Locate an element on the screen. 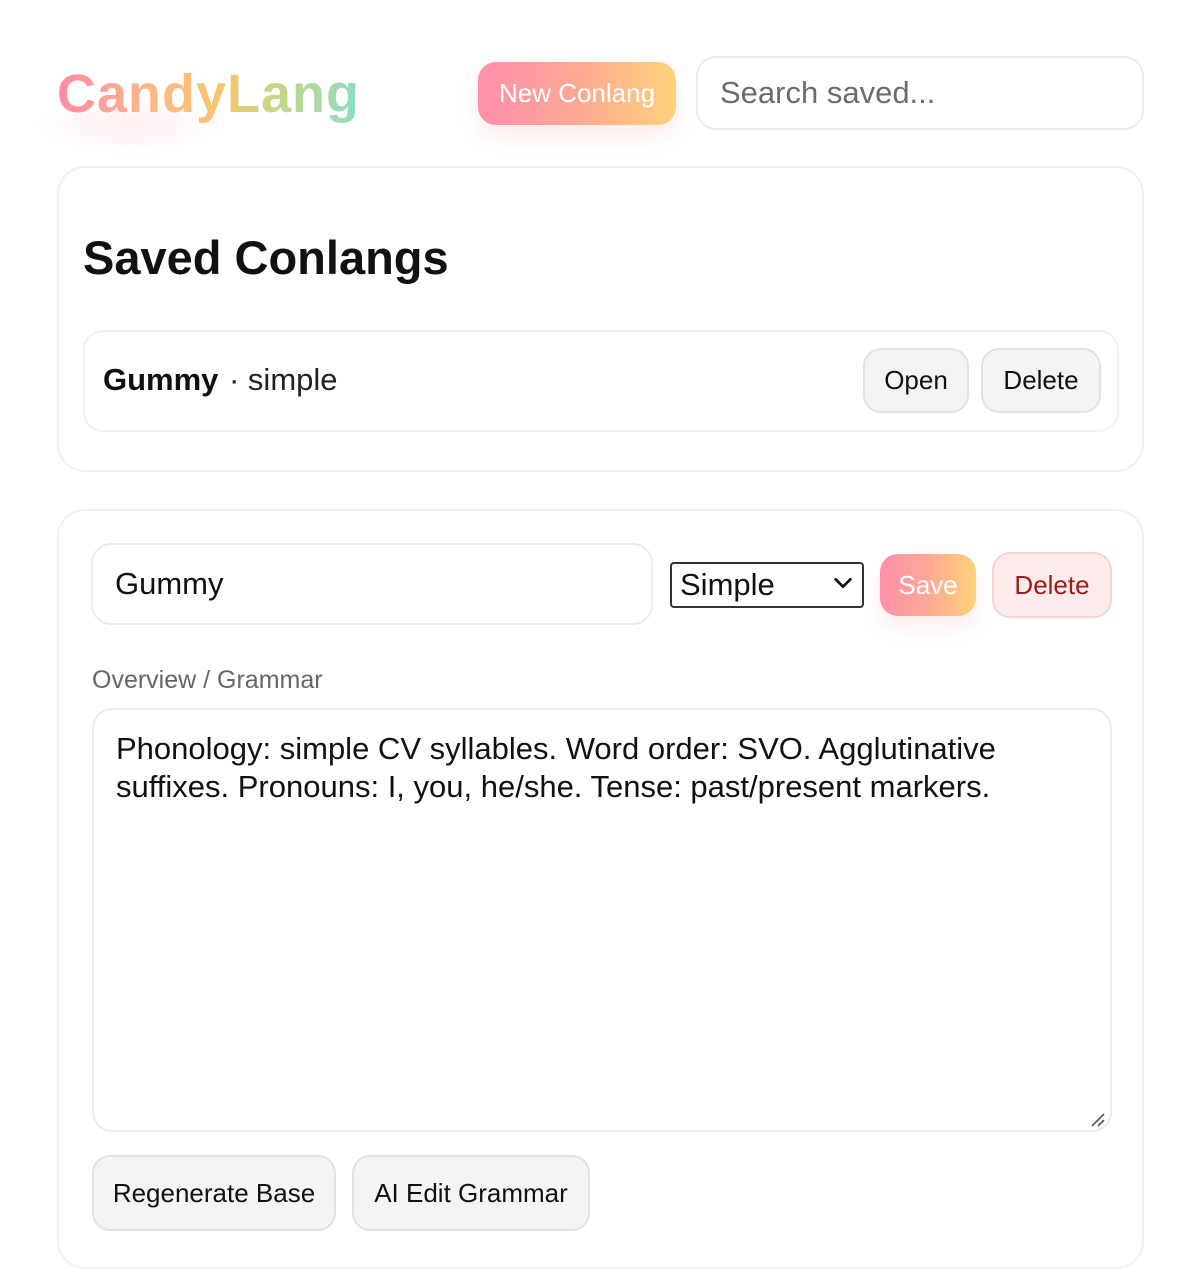  app-logo: CandyLang is located at coordinates (208, 94).